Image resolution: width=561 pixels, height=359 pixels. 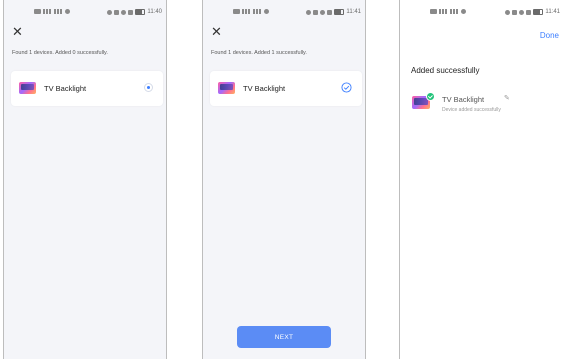 I want to click on next-button: NEXT, so click(x=284, y=337).